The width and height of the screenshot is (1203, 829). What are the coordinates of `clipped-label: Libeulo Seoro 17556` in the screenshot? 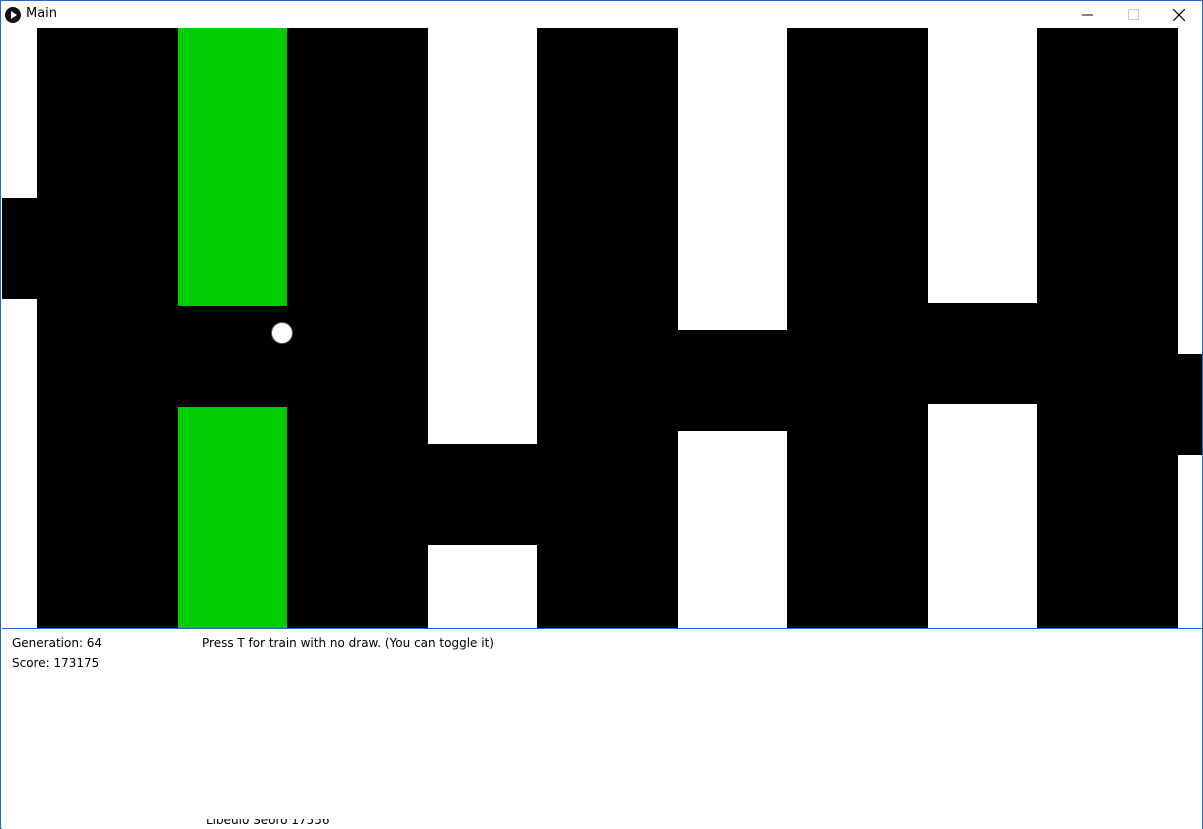 It's located at (268, 823).